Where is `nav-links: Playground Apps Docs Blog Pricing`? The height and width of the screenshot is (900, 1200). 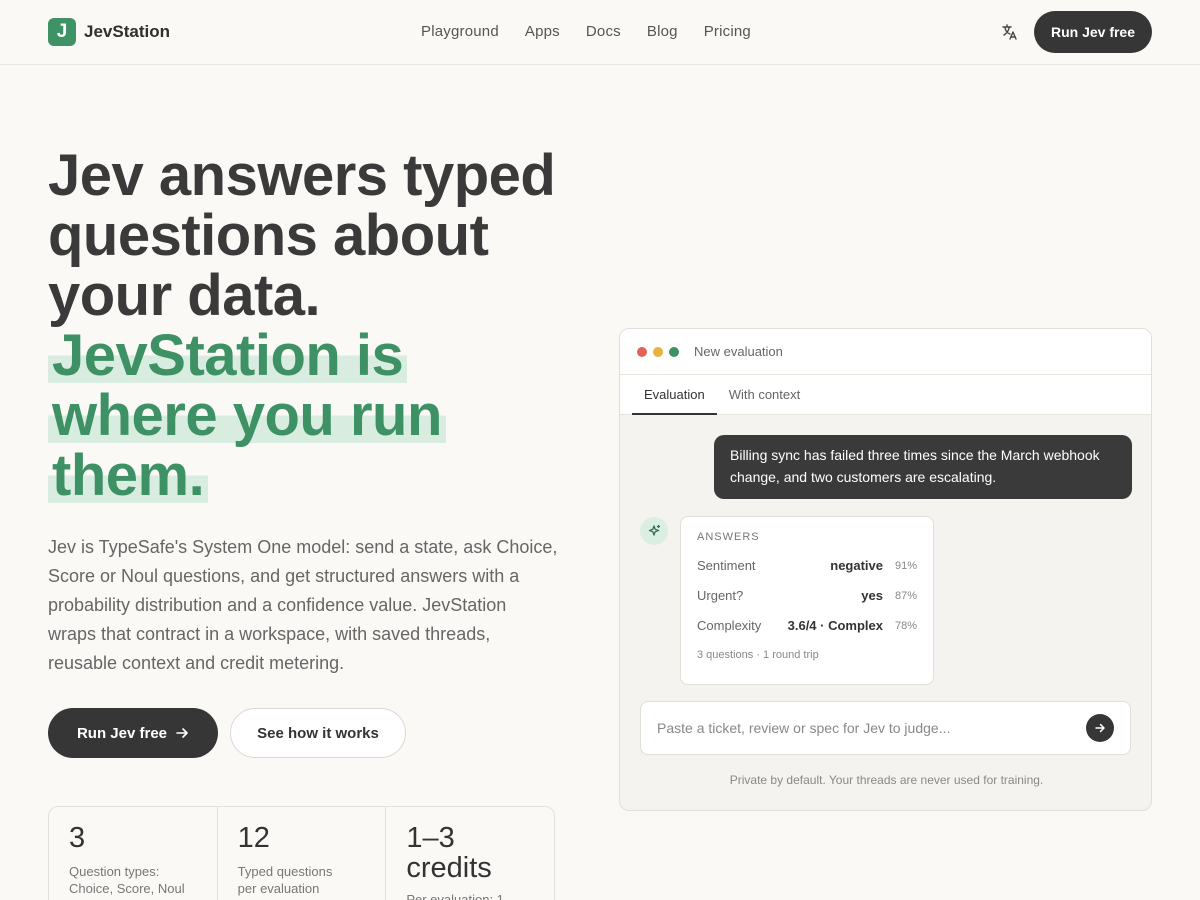 nav-links: Playground Apps Docs Blog Pricing is located at coordinates (586, 31).